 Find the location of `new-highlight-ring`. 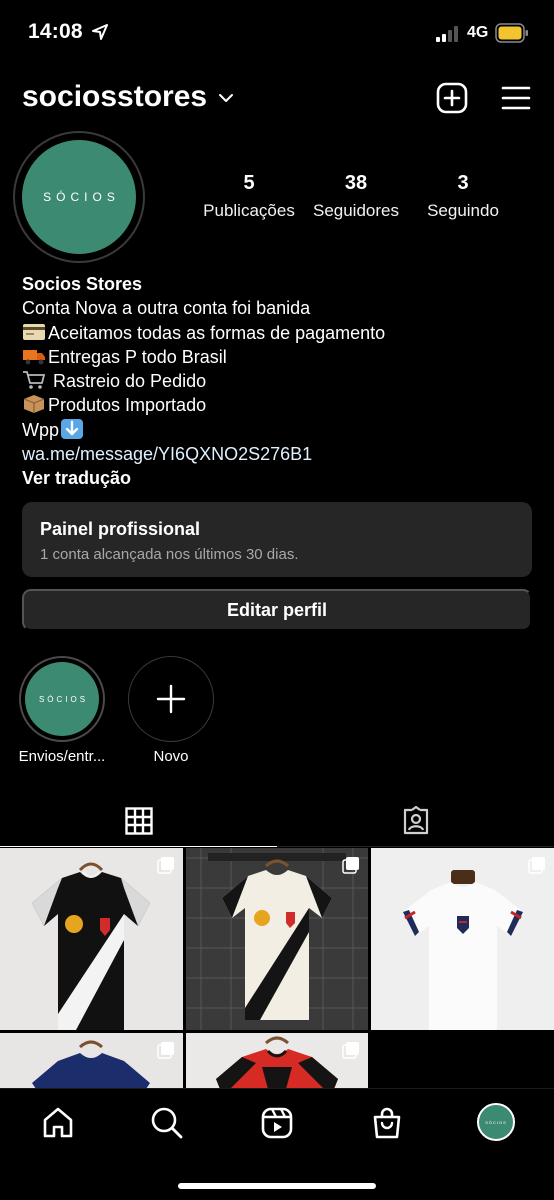

new-highlight-ring is located at coordinates (171, 699).